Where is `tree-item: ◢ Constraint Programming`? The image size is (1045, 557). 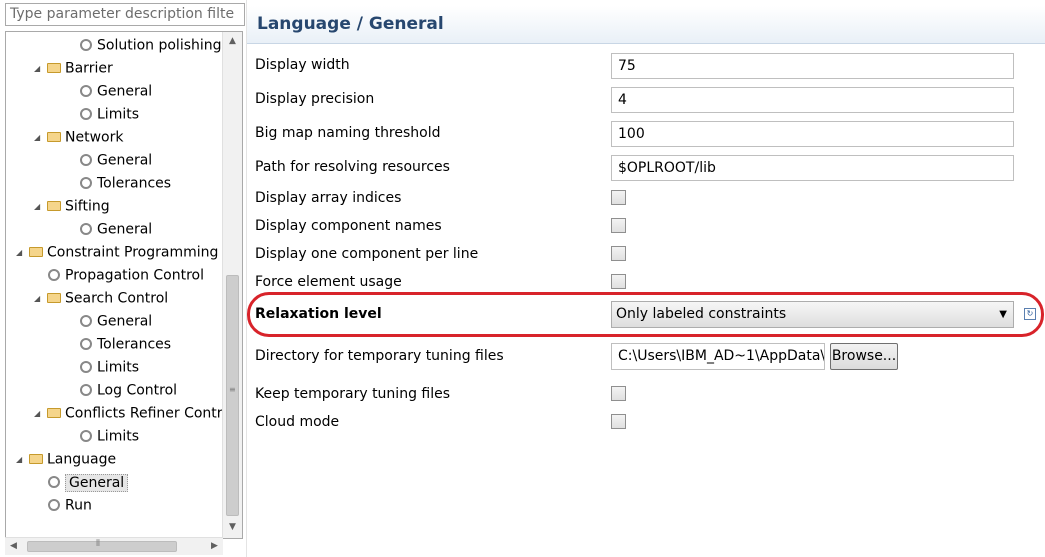 tree-item: ◢ Constraint Programming is located at coordinates (117, 252).